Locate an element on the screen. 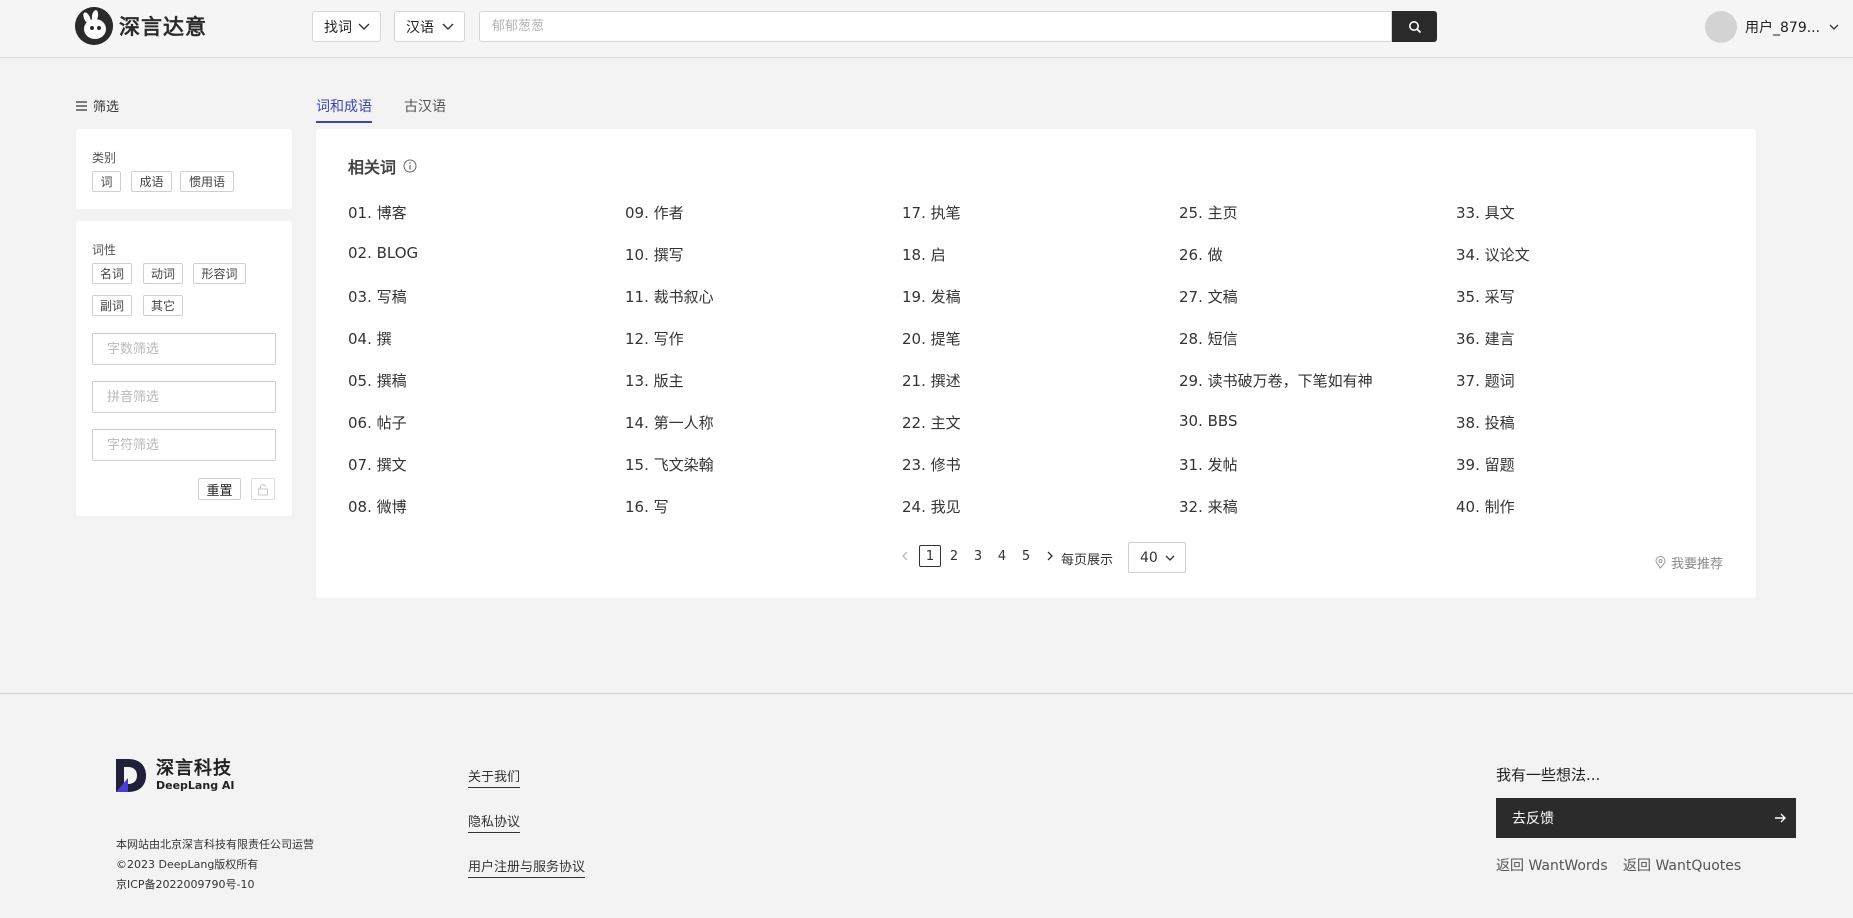  category-label: 类别 is located at coordinates (104, 158).